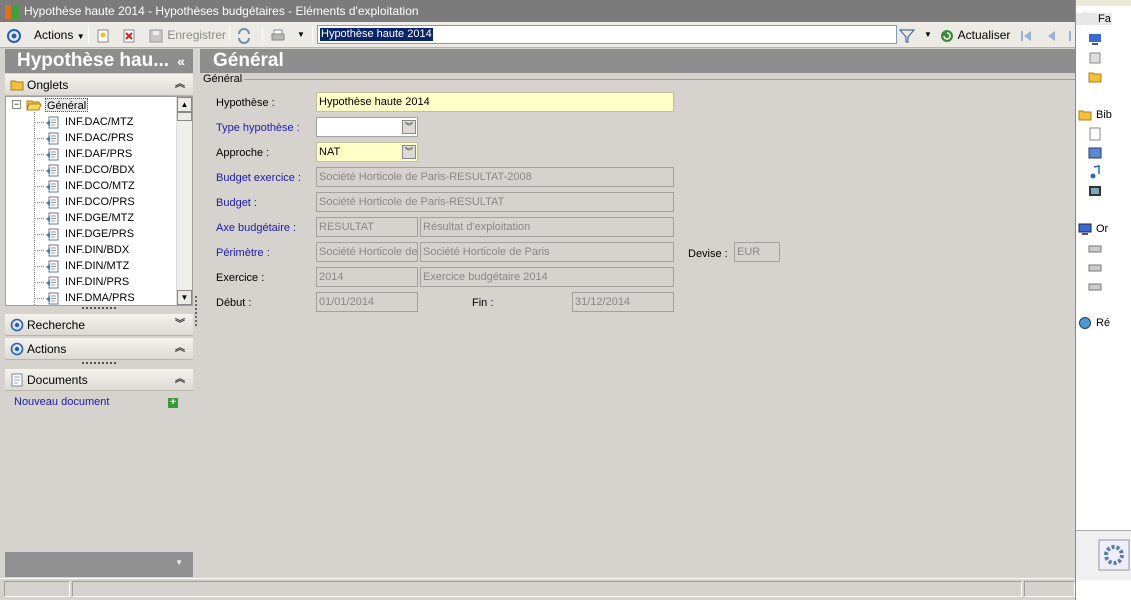 This screenshot has width=1131, height=600. Describe the element at coordinates (547, 589) in the screenshot. I see `status-cell` at that location.